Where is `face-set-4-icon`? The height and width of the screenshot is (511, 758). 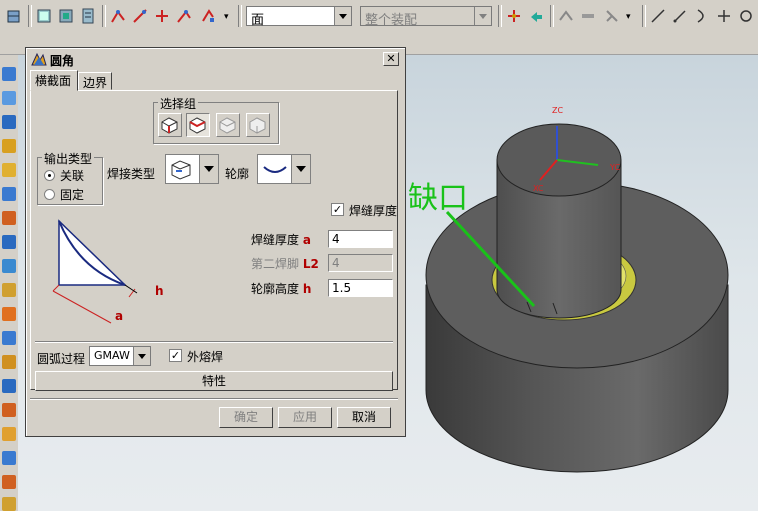 face-set-4-icon is located at coordinates (257, 125).